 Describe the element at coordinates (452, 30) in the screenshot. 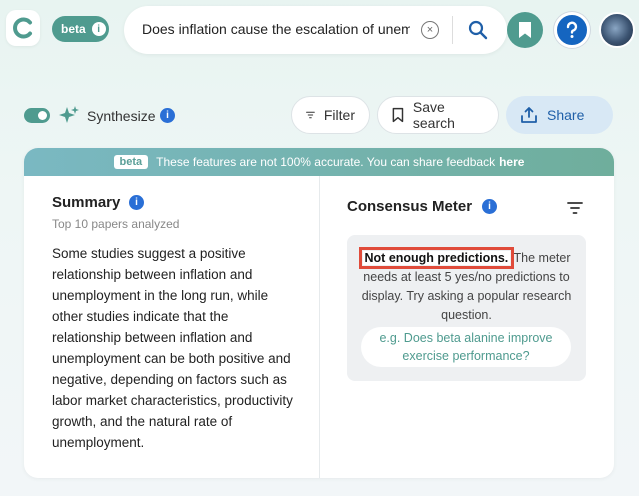

I see `search-divider` at that location.